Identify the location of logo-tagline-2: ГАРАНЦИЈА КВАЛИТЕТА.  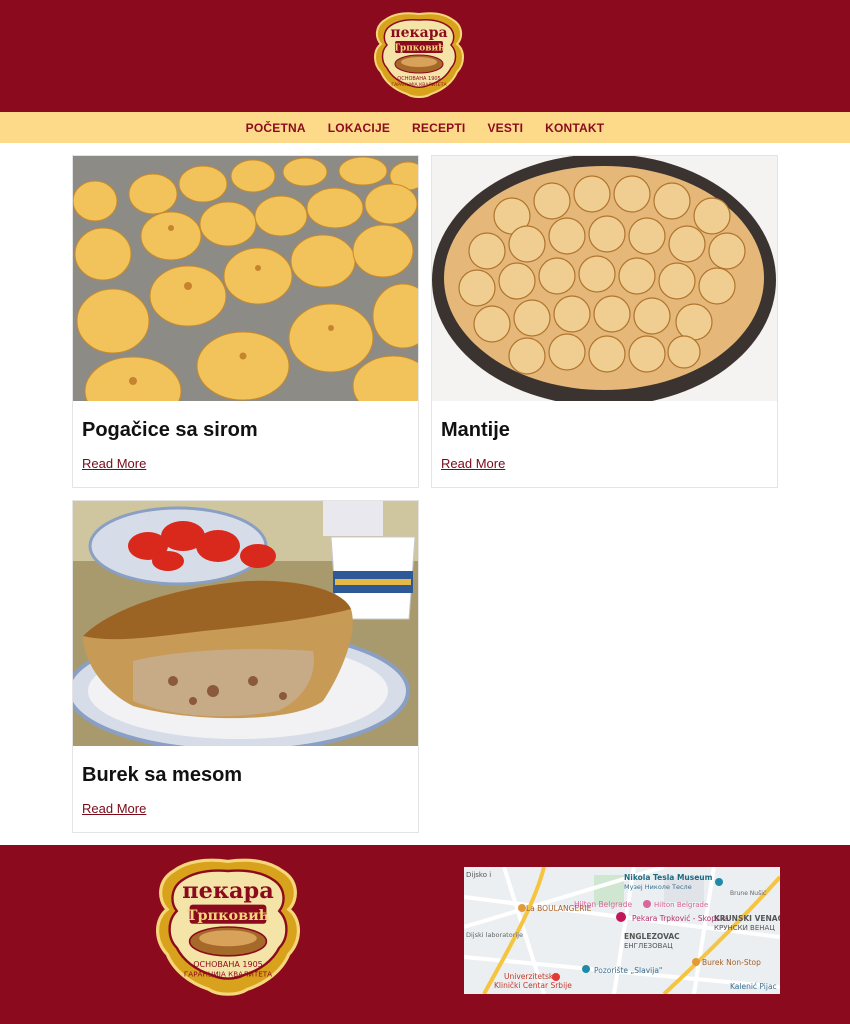
(419, 85).